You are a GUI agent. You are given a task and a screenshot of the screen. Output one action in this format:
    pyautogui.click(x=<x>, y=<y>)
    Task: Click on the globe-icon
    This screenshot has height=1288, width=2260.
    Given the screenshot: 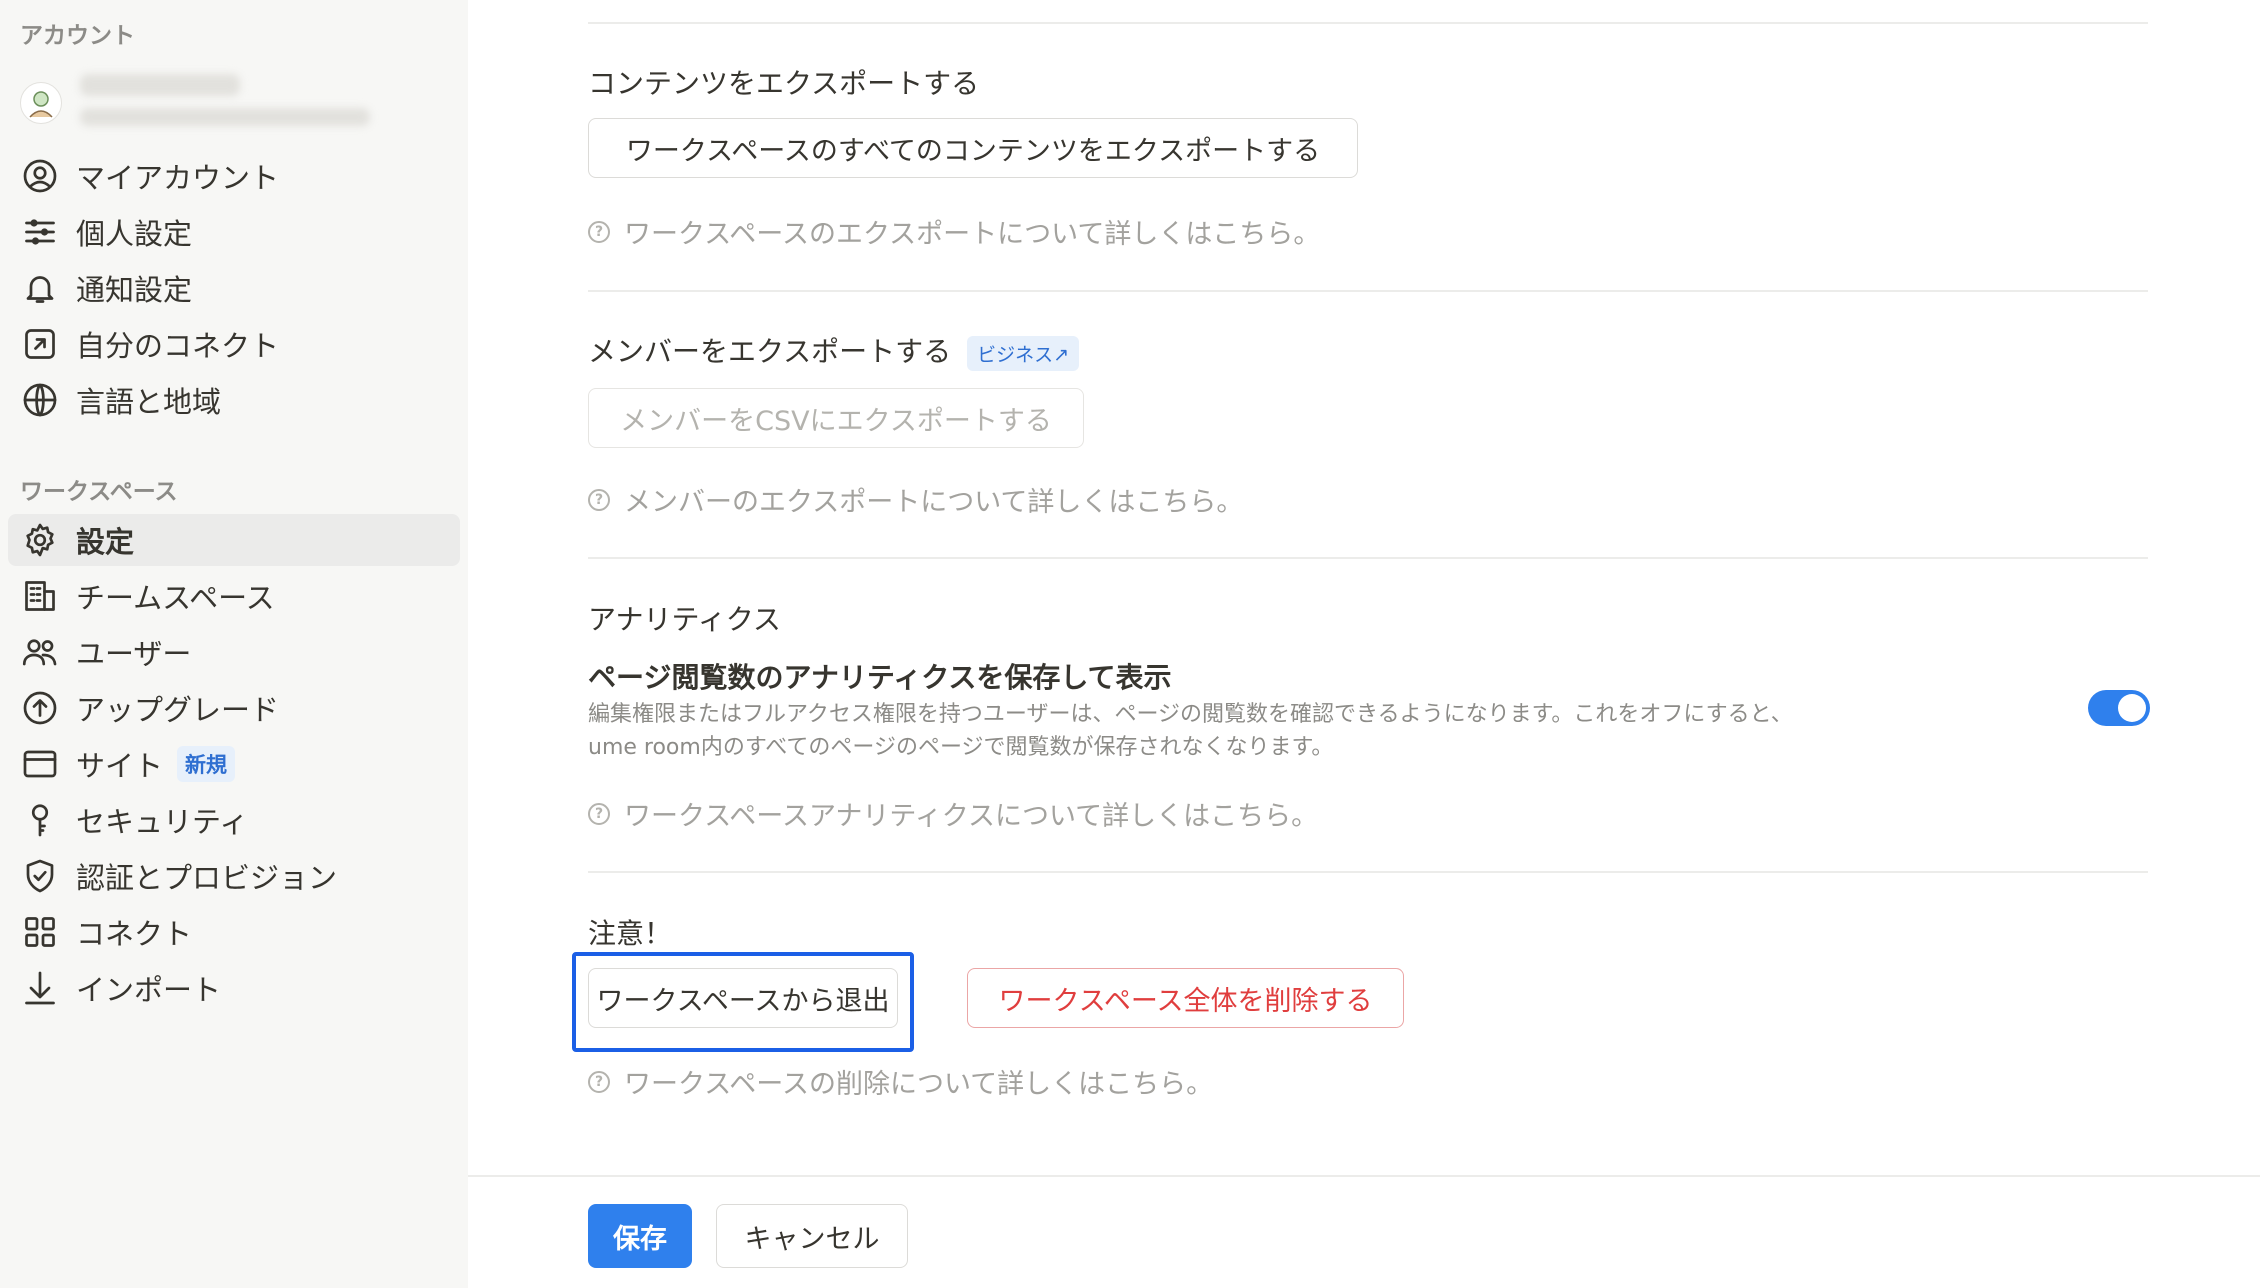 What is the action you would take?
    pyautogui.click(x=40, y=400)
    